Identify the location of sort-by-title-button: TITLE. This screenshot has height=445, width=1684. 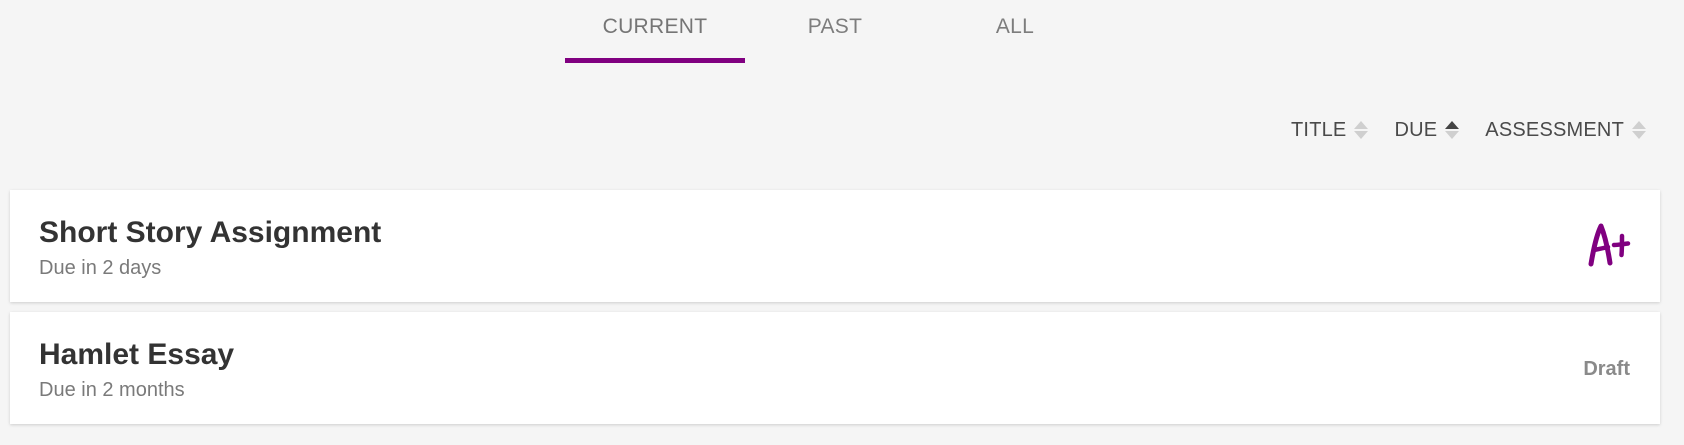
(1330, 130).